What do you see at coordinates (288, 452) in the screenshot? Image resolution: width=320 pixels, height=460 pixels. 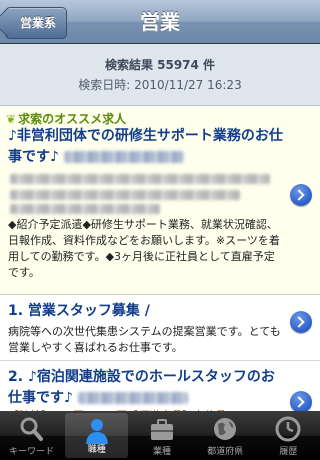 I see `tab-label: 履歴` at bounding box center [288, 452].